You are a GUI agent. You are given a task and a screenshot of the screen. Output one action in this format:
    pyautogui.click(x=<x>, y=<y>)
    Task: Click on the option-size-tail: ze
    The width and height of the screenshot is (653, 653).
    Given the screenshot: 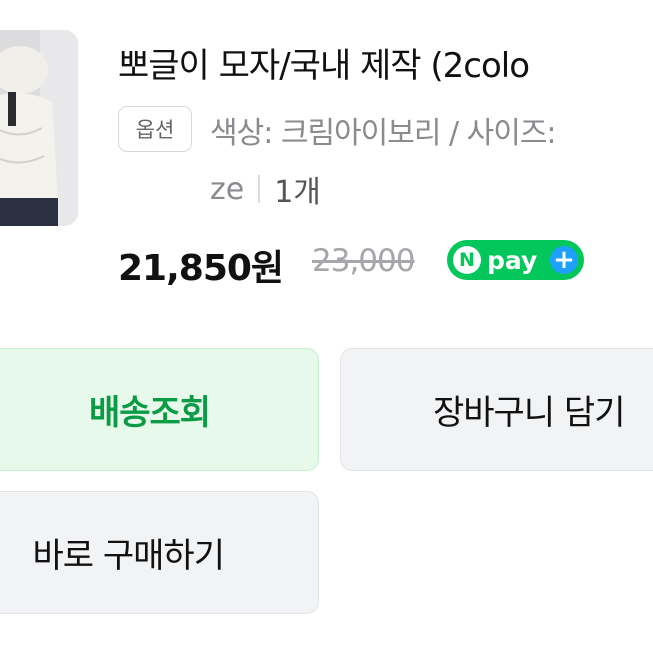 What is the action you would take?
    pyautogui.click(x=227, y=189)
    